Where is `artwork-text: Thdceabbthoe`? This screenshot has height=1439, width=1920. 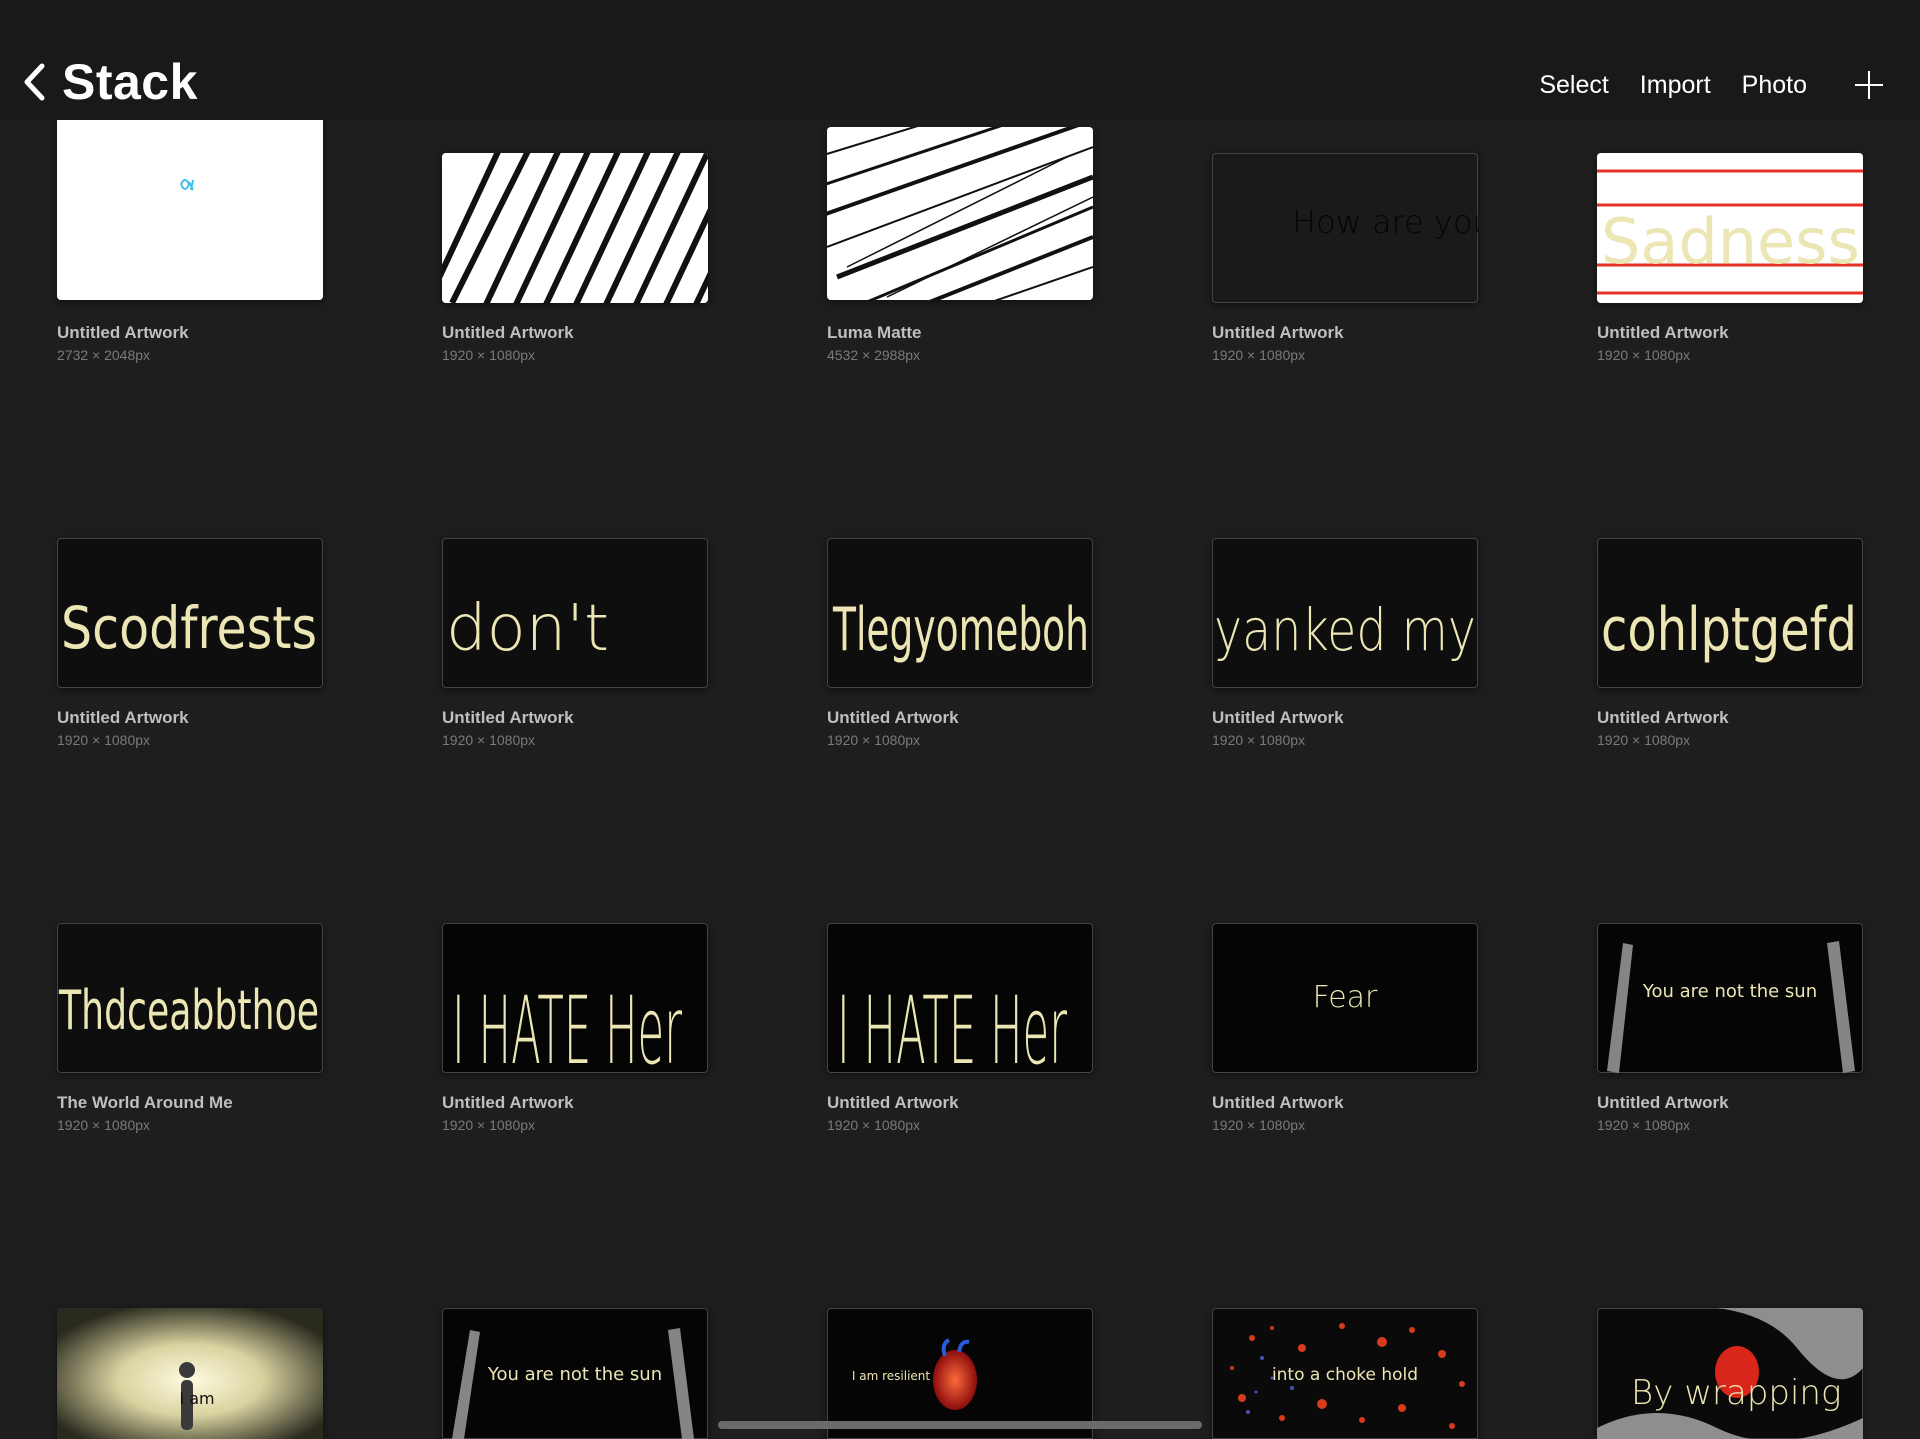 artwork-text: Thdceabbthoe is located at coordinates (188, 1010).